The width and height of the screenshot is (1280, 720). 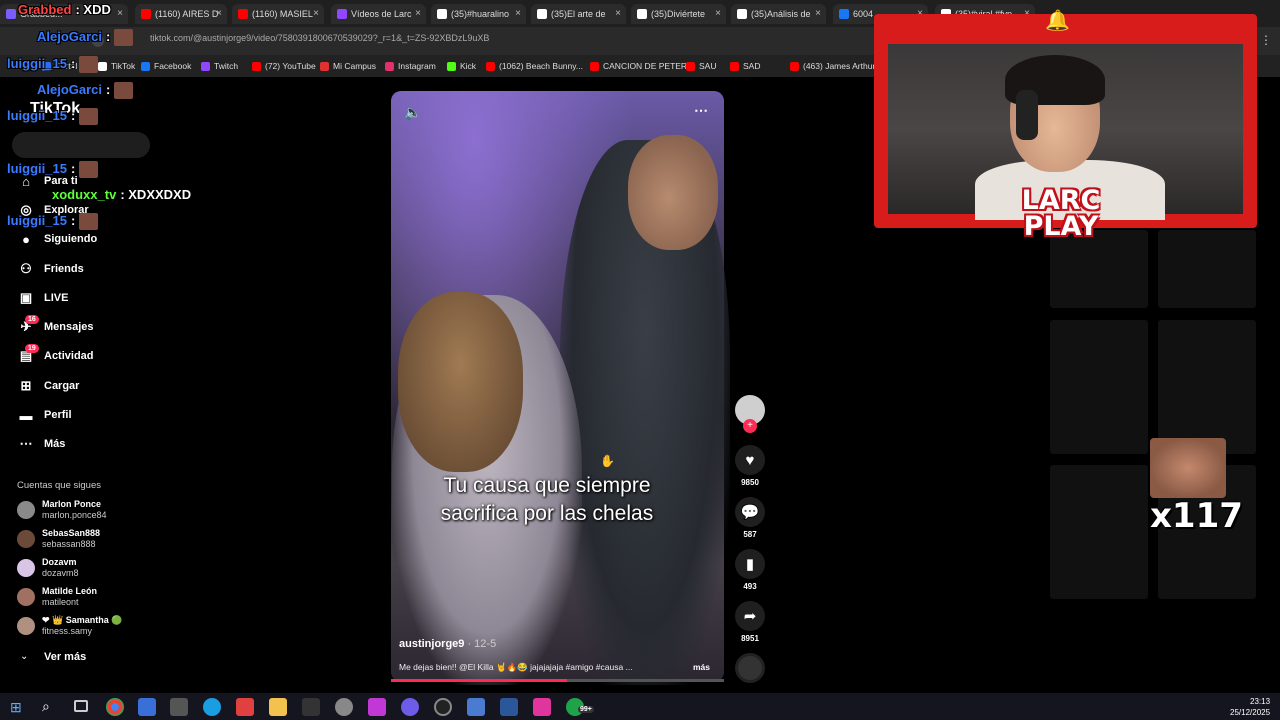 What do you see at coordinates (24, 656) in the screenshot?
I see `chevron-down-icon: ⌄` at bounding box center [24, 656].